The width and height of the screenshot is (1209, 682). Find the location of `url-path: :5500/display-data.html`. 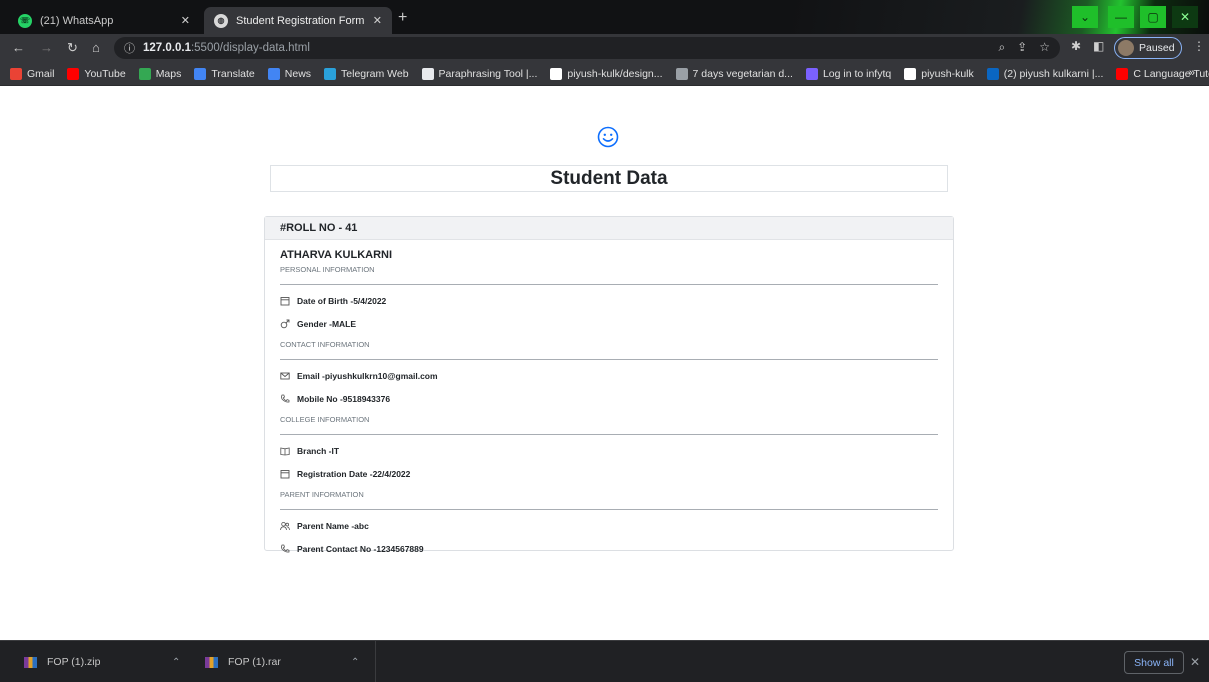

url-path: :5500/display-data.html is located at coordinates (250, 48).